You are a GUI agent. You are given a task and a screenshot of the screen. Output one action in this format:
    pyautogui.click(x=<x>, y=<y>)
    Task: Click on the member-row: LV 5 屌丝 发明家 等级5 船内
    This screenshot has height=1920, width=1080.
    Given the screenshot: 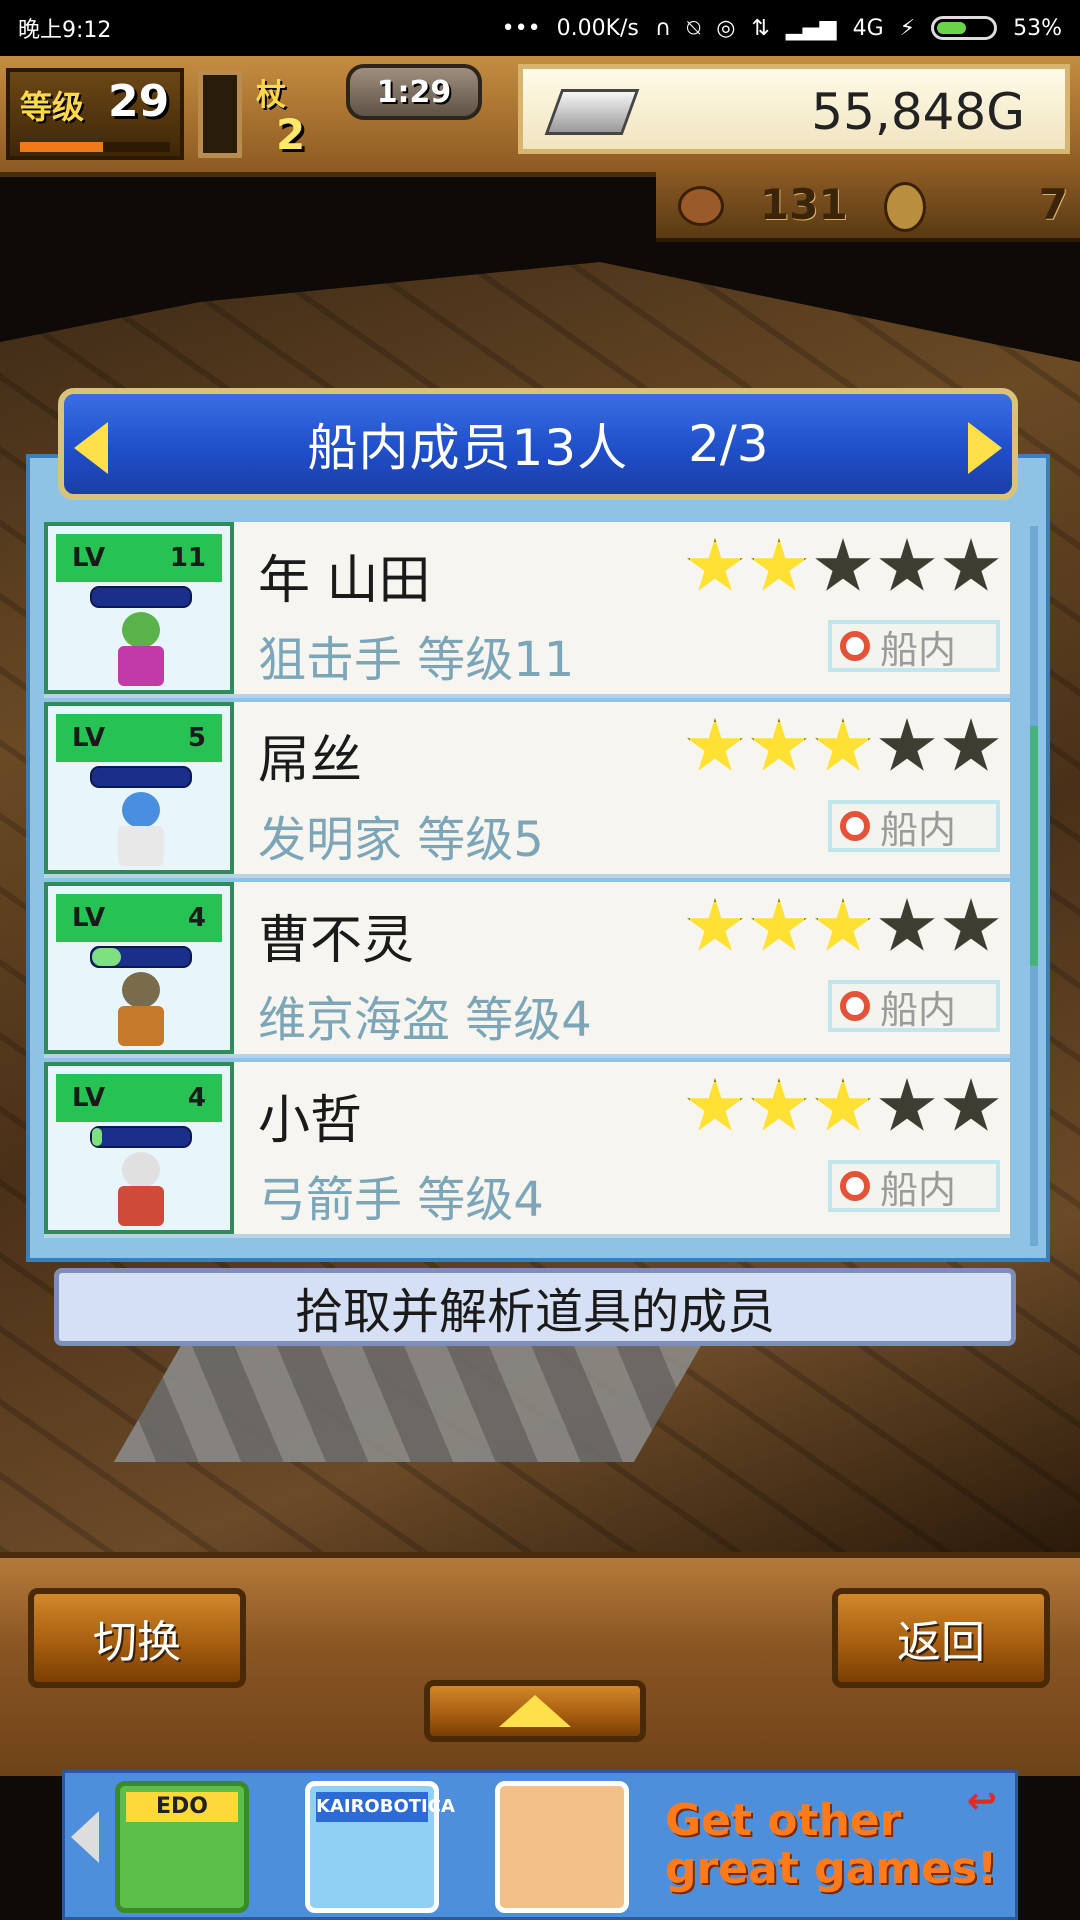 What is the action you would take?
    pyautogui.click(x=527, y=790)
    